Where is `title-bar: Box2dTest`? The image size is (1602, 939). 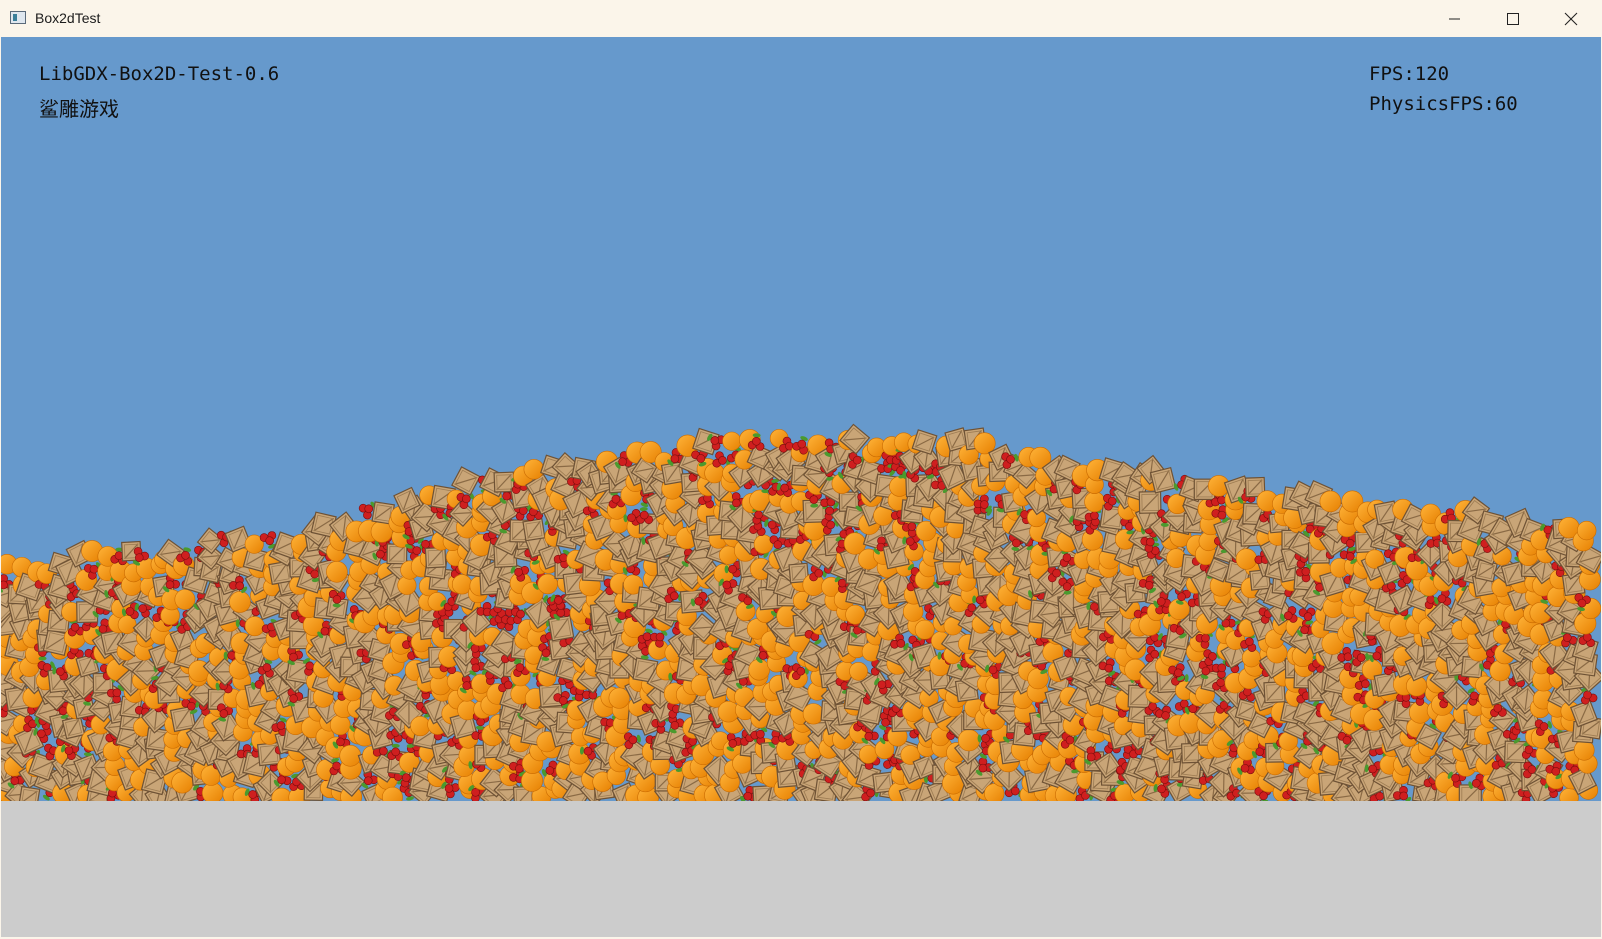
title-bar: Box2dTest is located at coordinates (801, 18).